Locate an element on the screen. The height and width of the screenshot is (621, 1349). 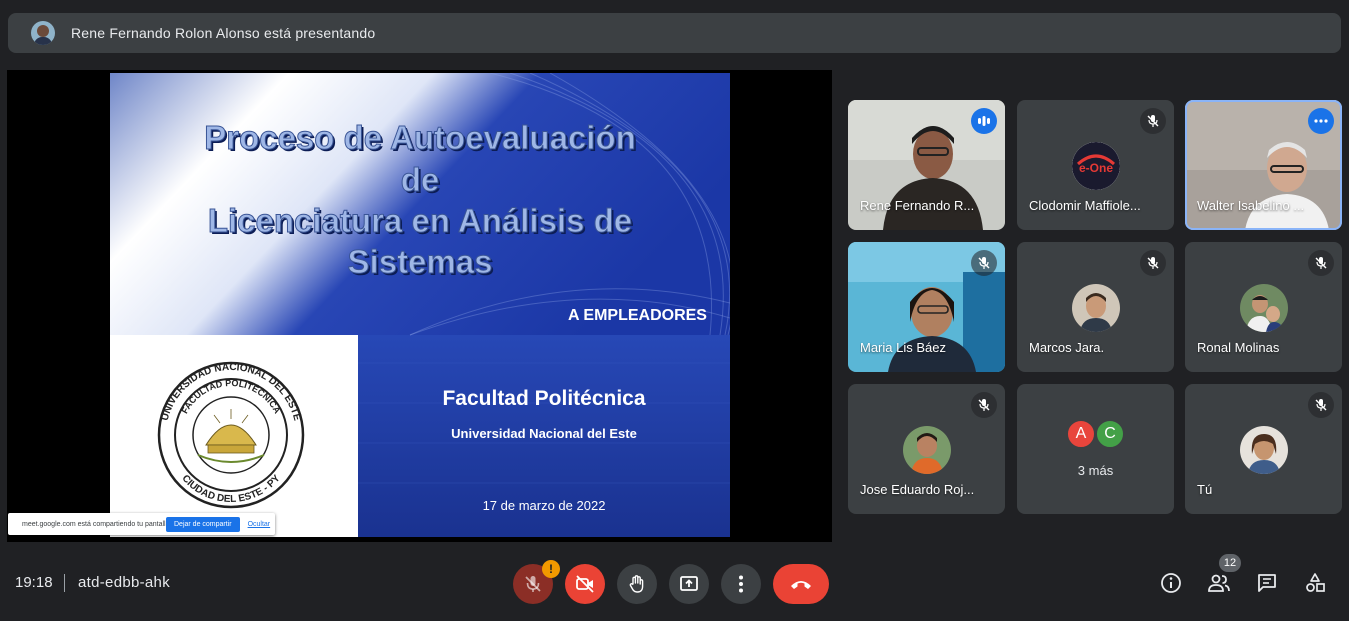
more-participants-count: 3 más is located at coordinates (1095, 470).